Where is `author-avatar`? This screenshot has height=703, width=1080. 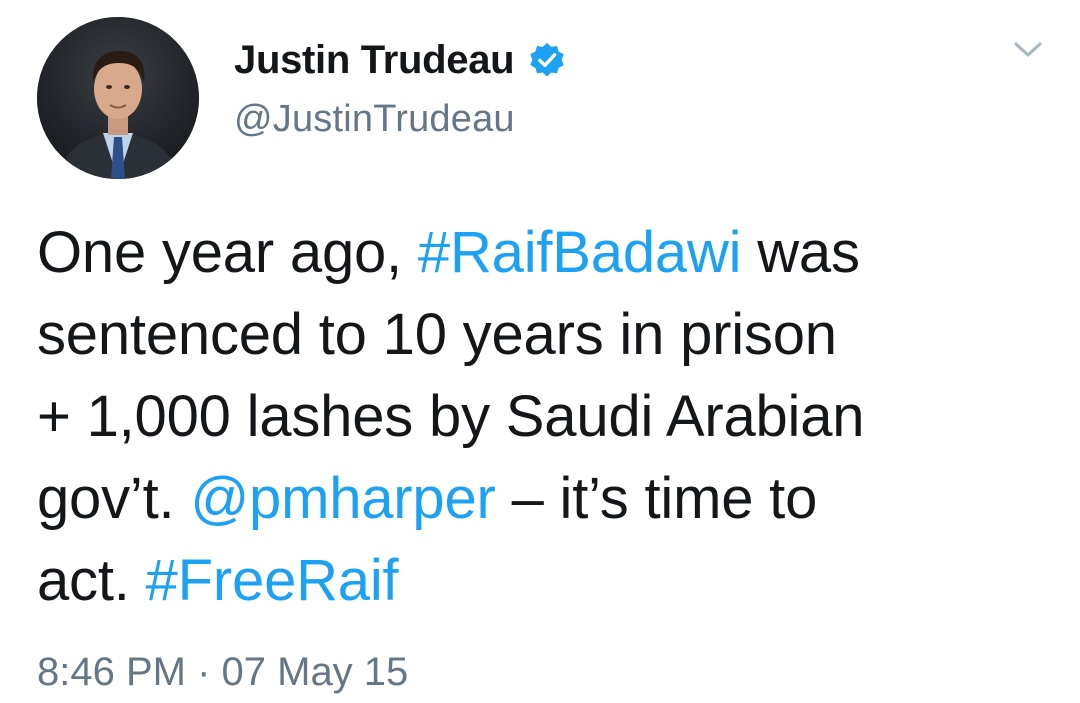 author-avatar is located at coordinates (118, 98).